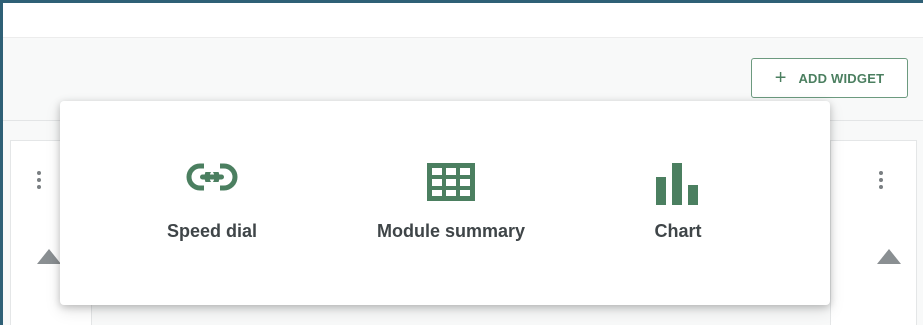 The height and width of the screenshot is (325, 923). I want to click on bar-chart-icon, so click(678, 185).